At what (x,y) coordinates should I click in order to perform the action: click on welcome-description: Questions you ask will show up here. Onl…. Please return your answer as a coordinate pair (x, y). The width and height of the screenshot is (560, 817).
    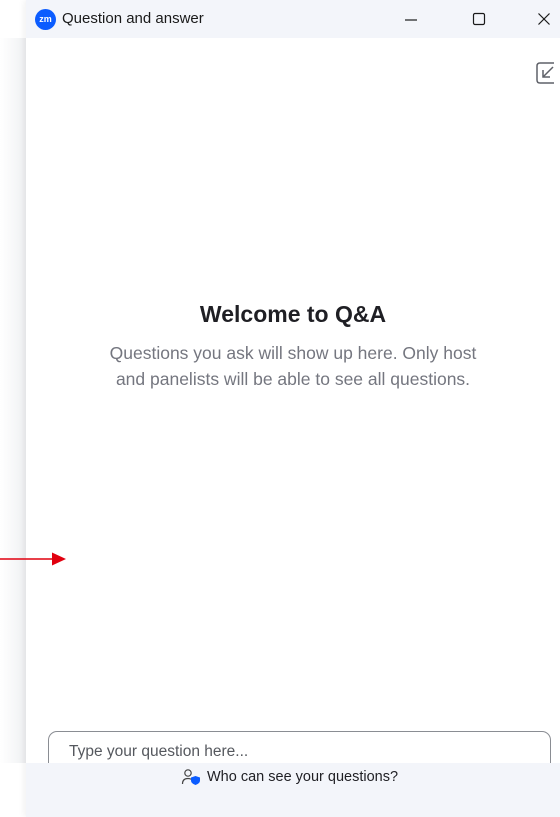
    Looking at the image, I should click on (293, 366).